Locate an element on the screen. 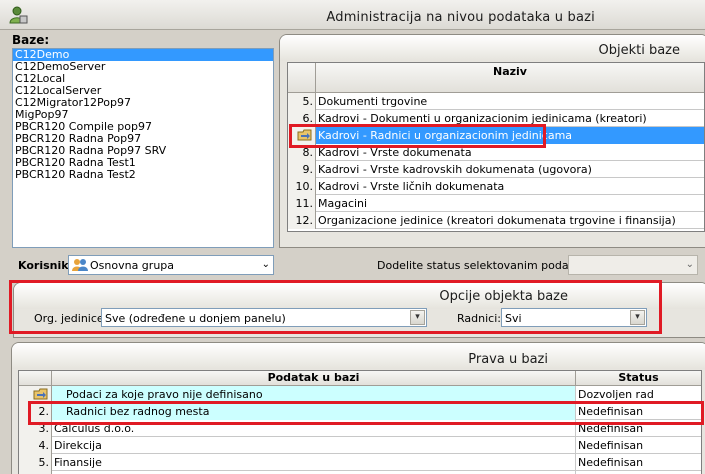 This screenshot has width=705, height=474. objekti-row-name: Kadrovi - Vrste ličnih dokumenata is located at coordinates (411, 186).